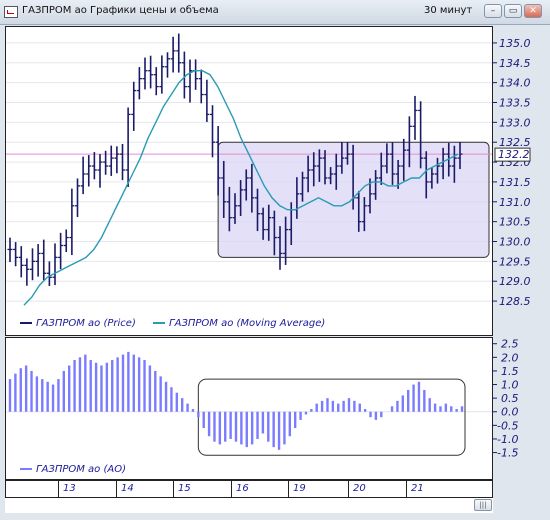 This screenshot has width=550, height=520. I want to click on ao-y-axis: 2.52.01.51.00.50.0-0.5-1.0-1.5, so click(521, 408).